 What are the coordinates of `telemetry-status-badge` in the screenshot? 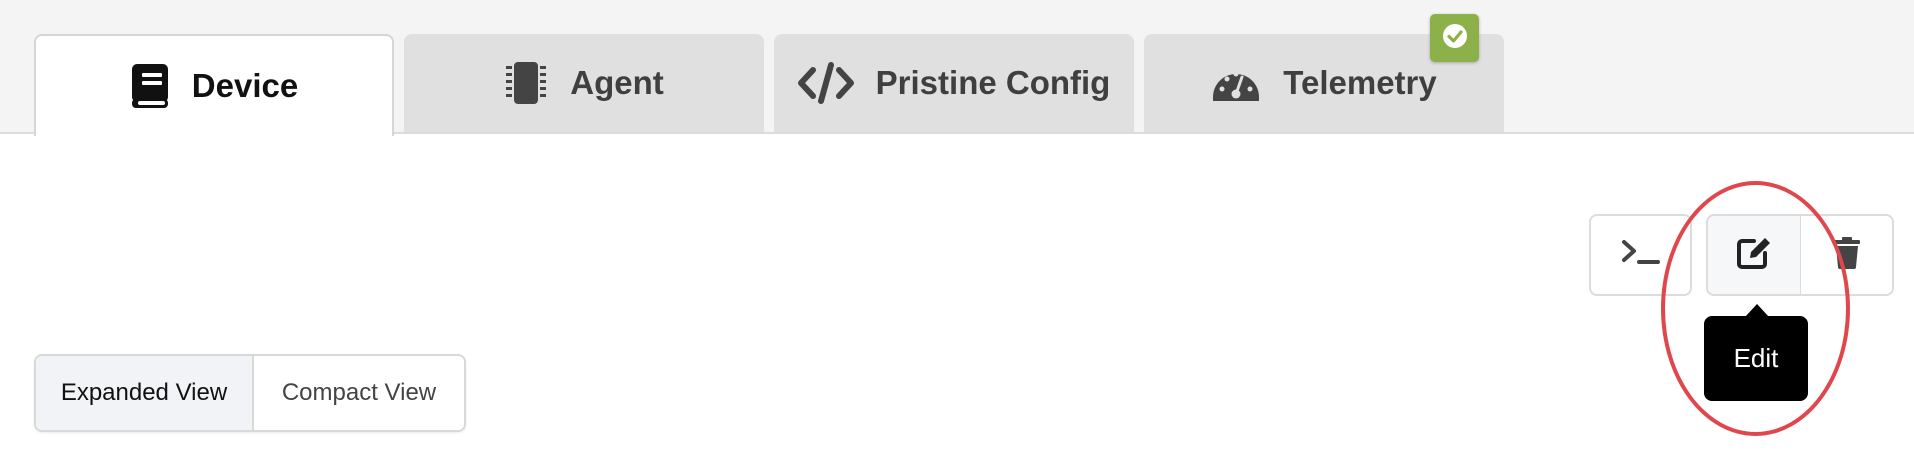 It's located at (1454, 38).